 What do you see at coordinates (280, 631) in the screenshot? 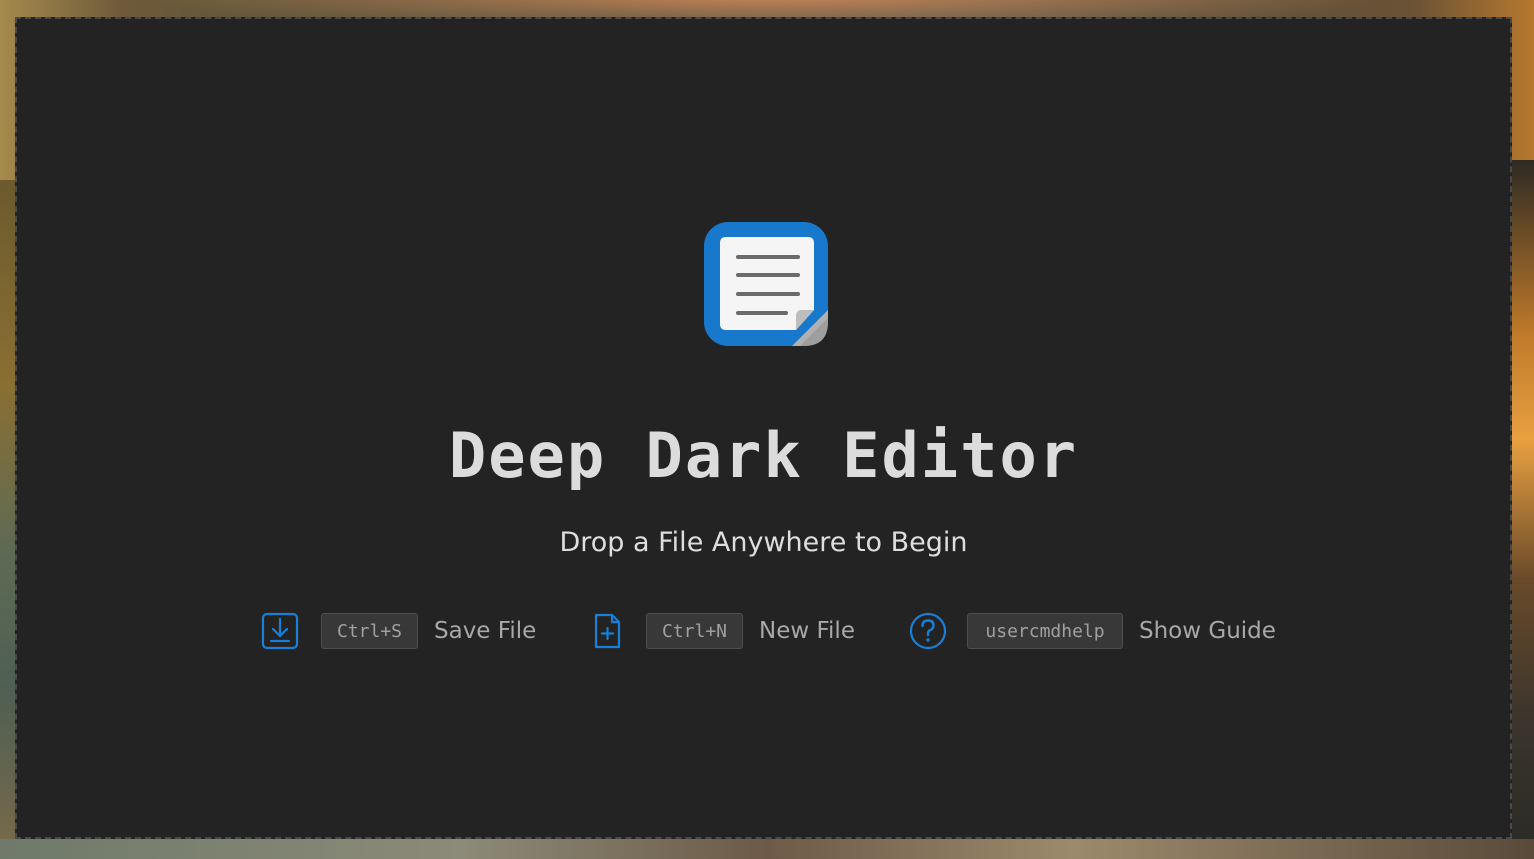
I see `save-download-icon` at bounding box center [280, 631].